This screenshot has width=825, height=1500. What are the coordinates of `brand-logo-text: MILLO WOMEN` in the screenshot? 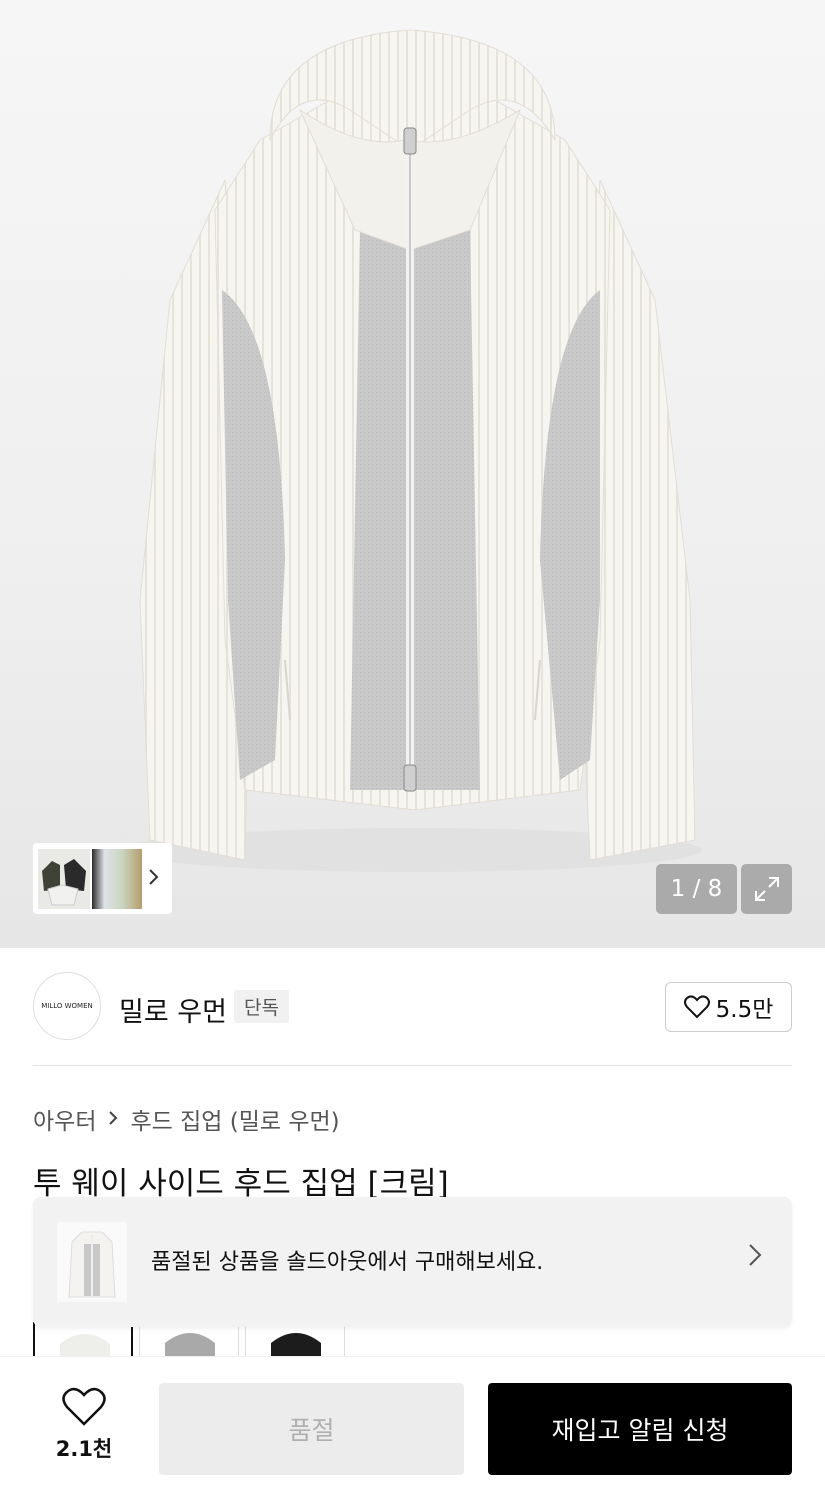 It's located at (67, 1006).